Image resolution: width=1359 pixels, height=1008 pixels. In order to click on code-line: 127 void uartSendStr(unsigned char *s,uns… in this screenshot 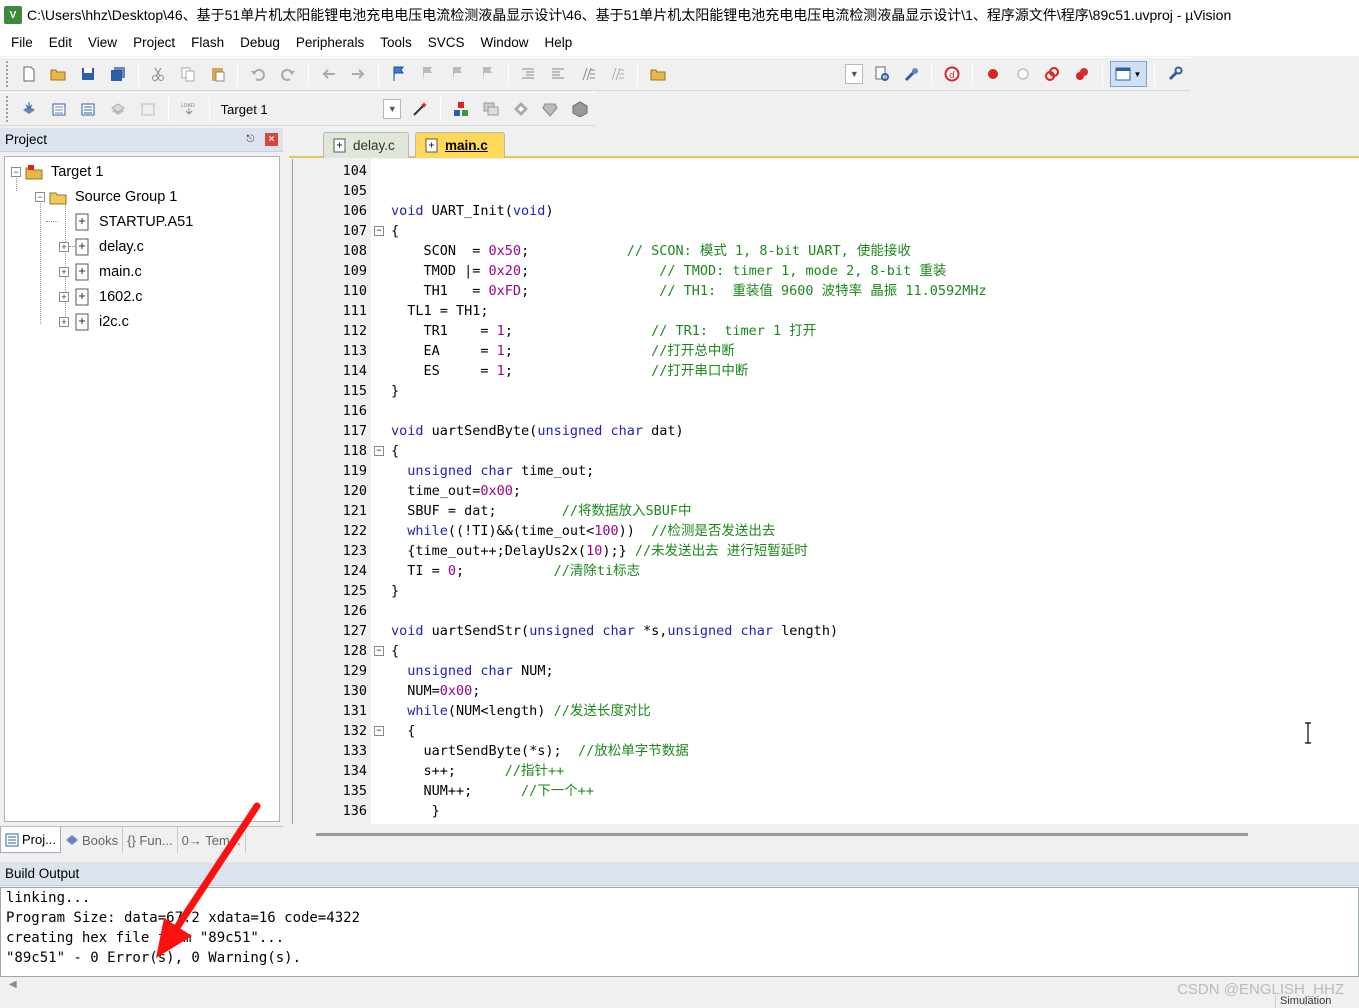, I will do `click(826, 631)`.